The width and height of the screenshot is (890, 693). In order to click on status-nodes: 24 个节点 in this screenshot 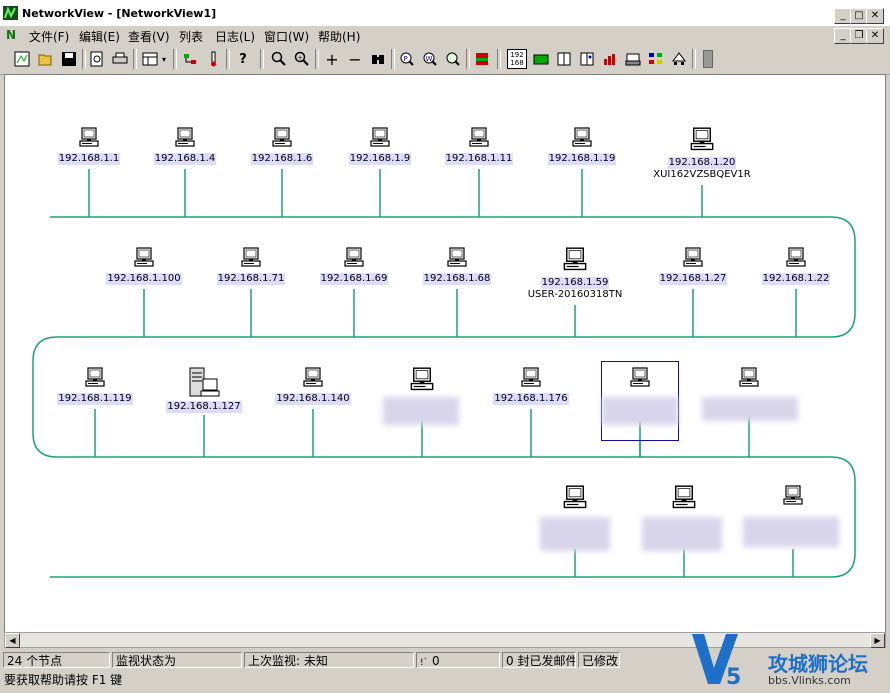, I will do `click(56, 660)`.